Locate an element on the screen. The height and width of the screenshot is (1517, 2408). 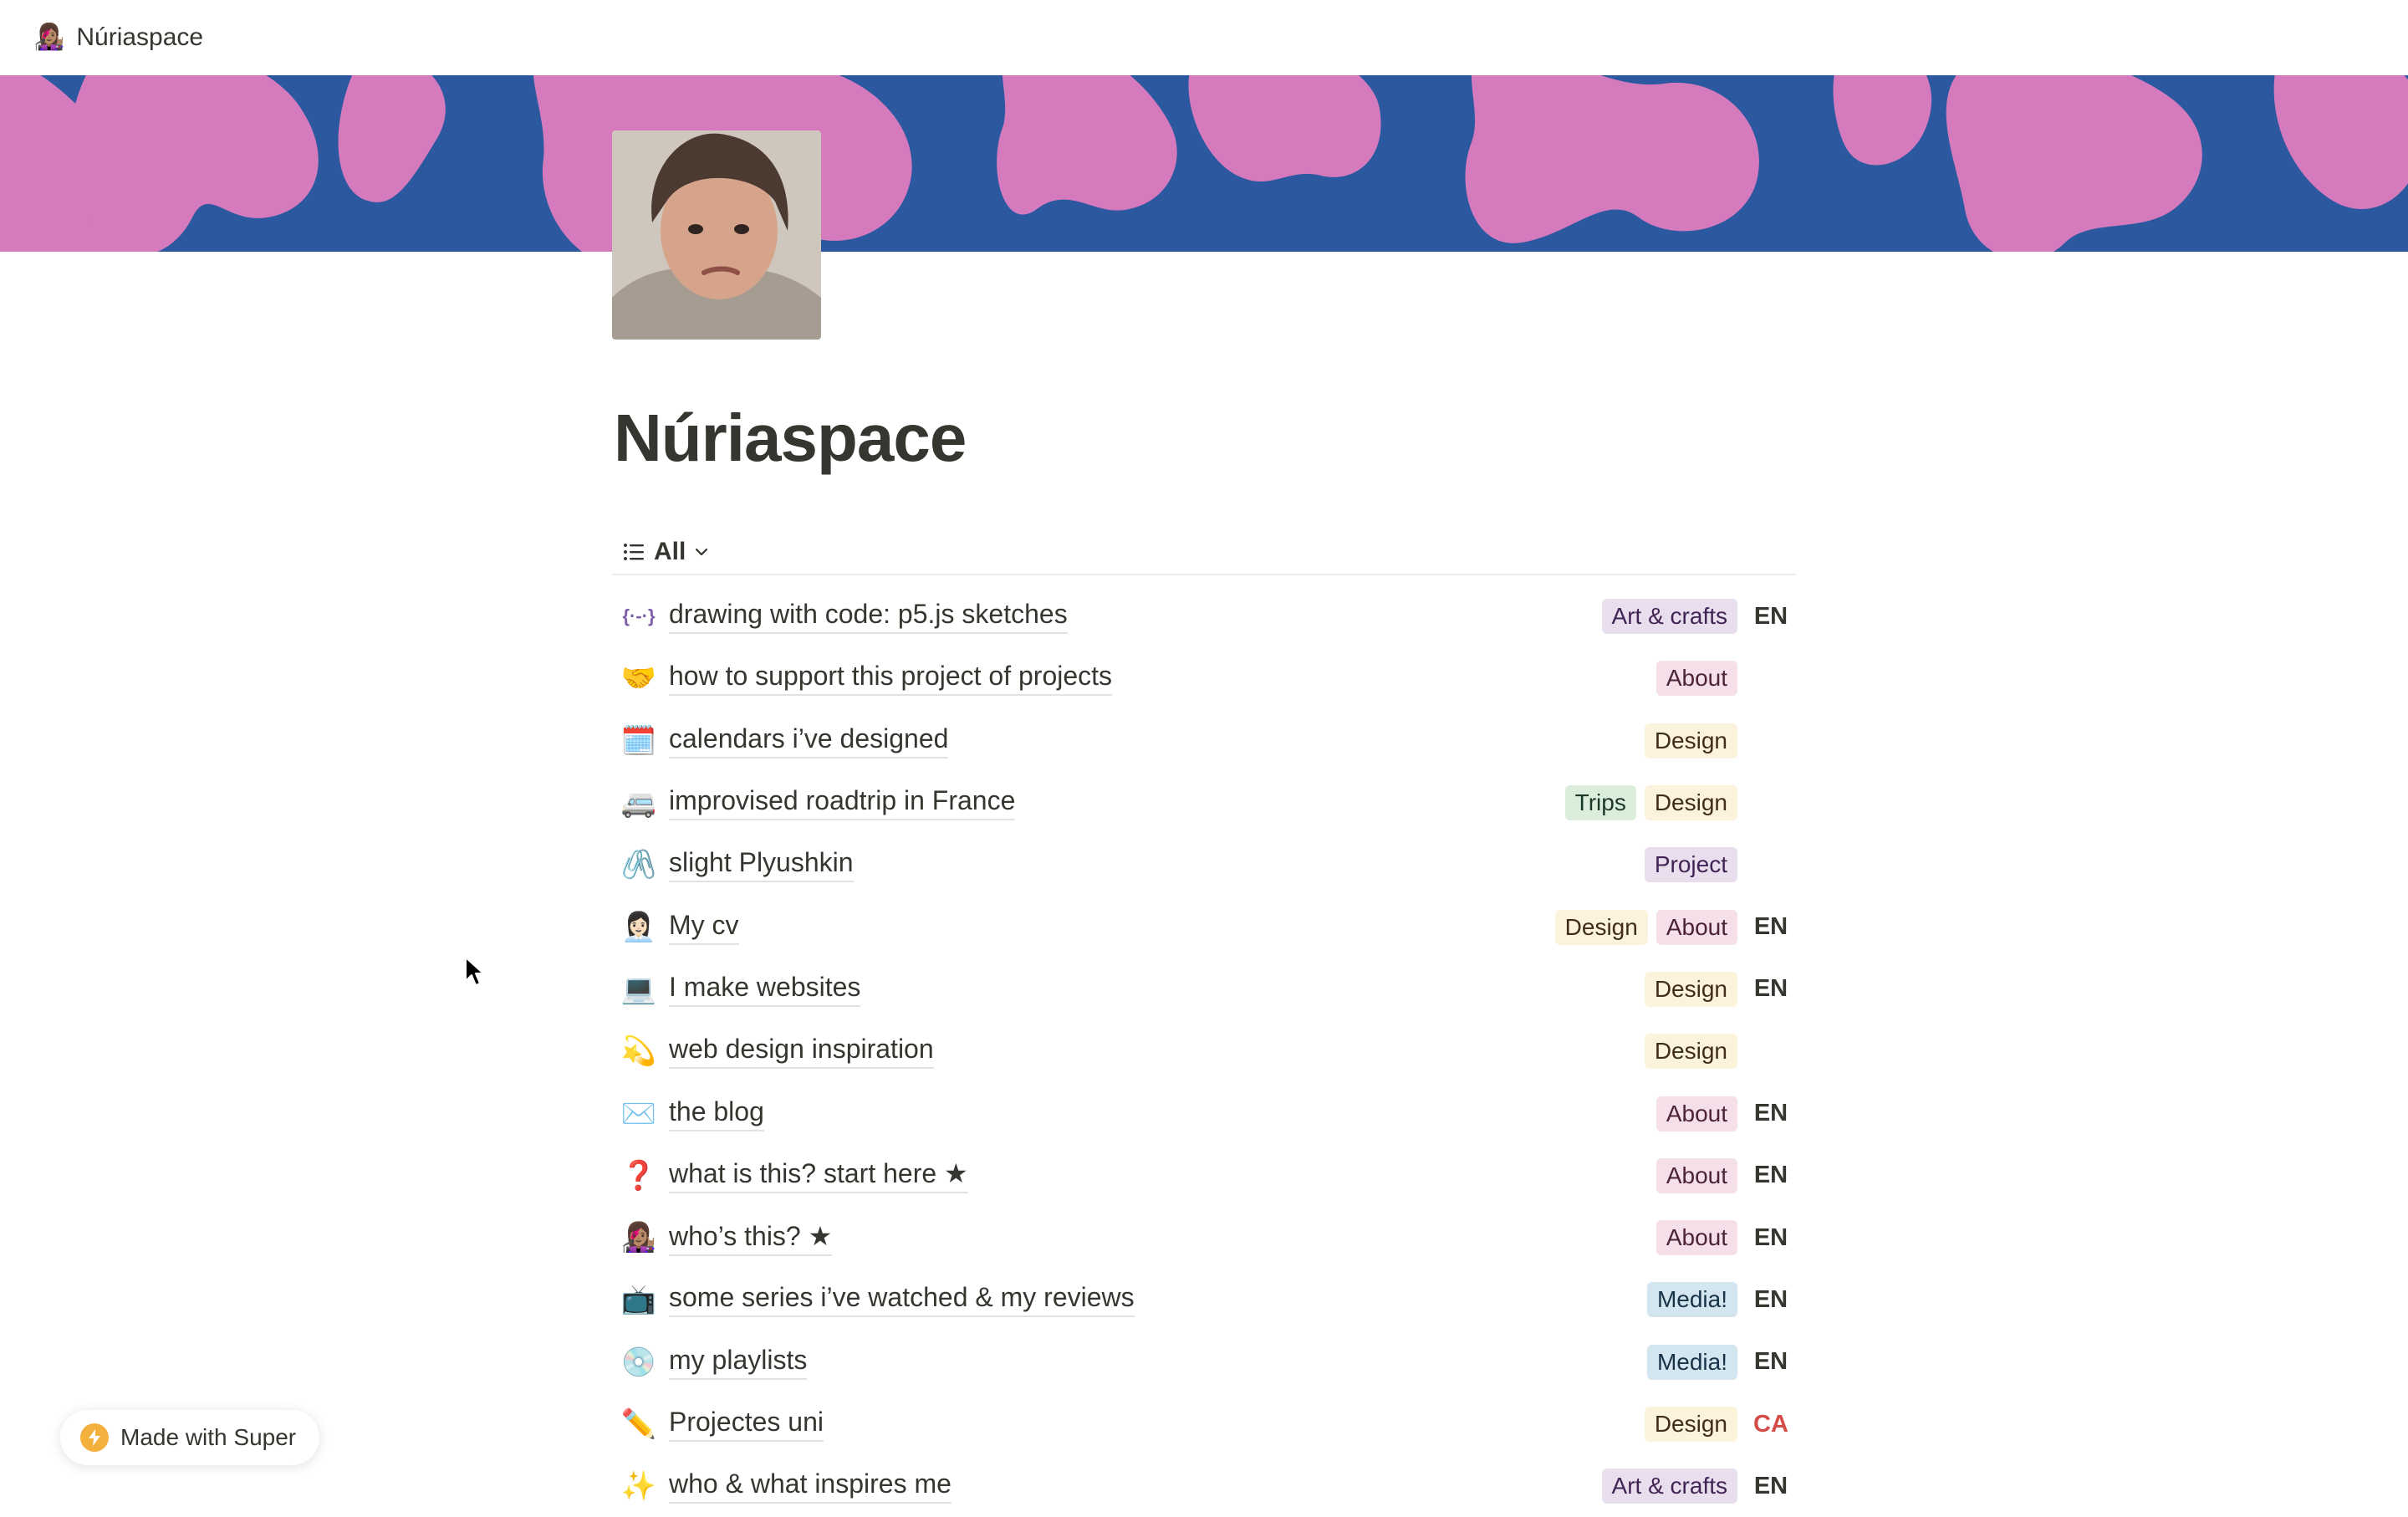
tag-list: Trips Design is located at coordinates (1650, 803).